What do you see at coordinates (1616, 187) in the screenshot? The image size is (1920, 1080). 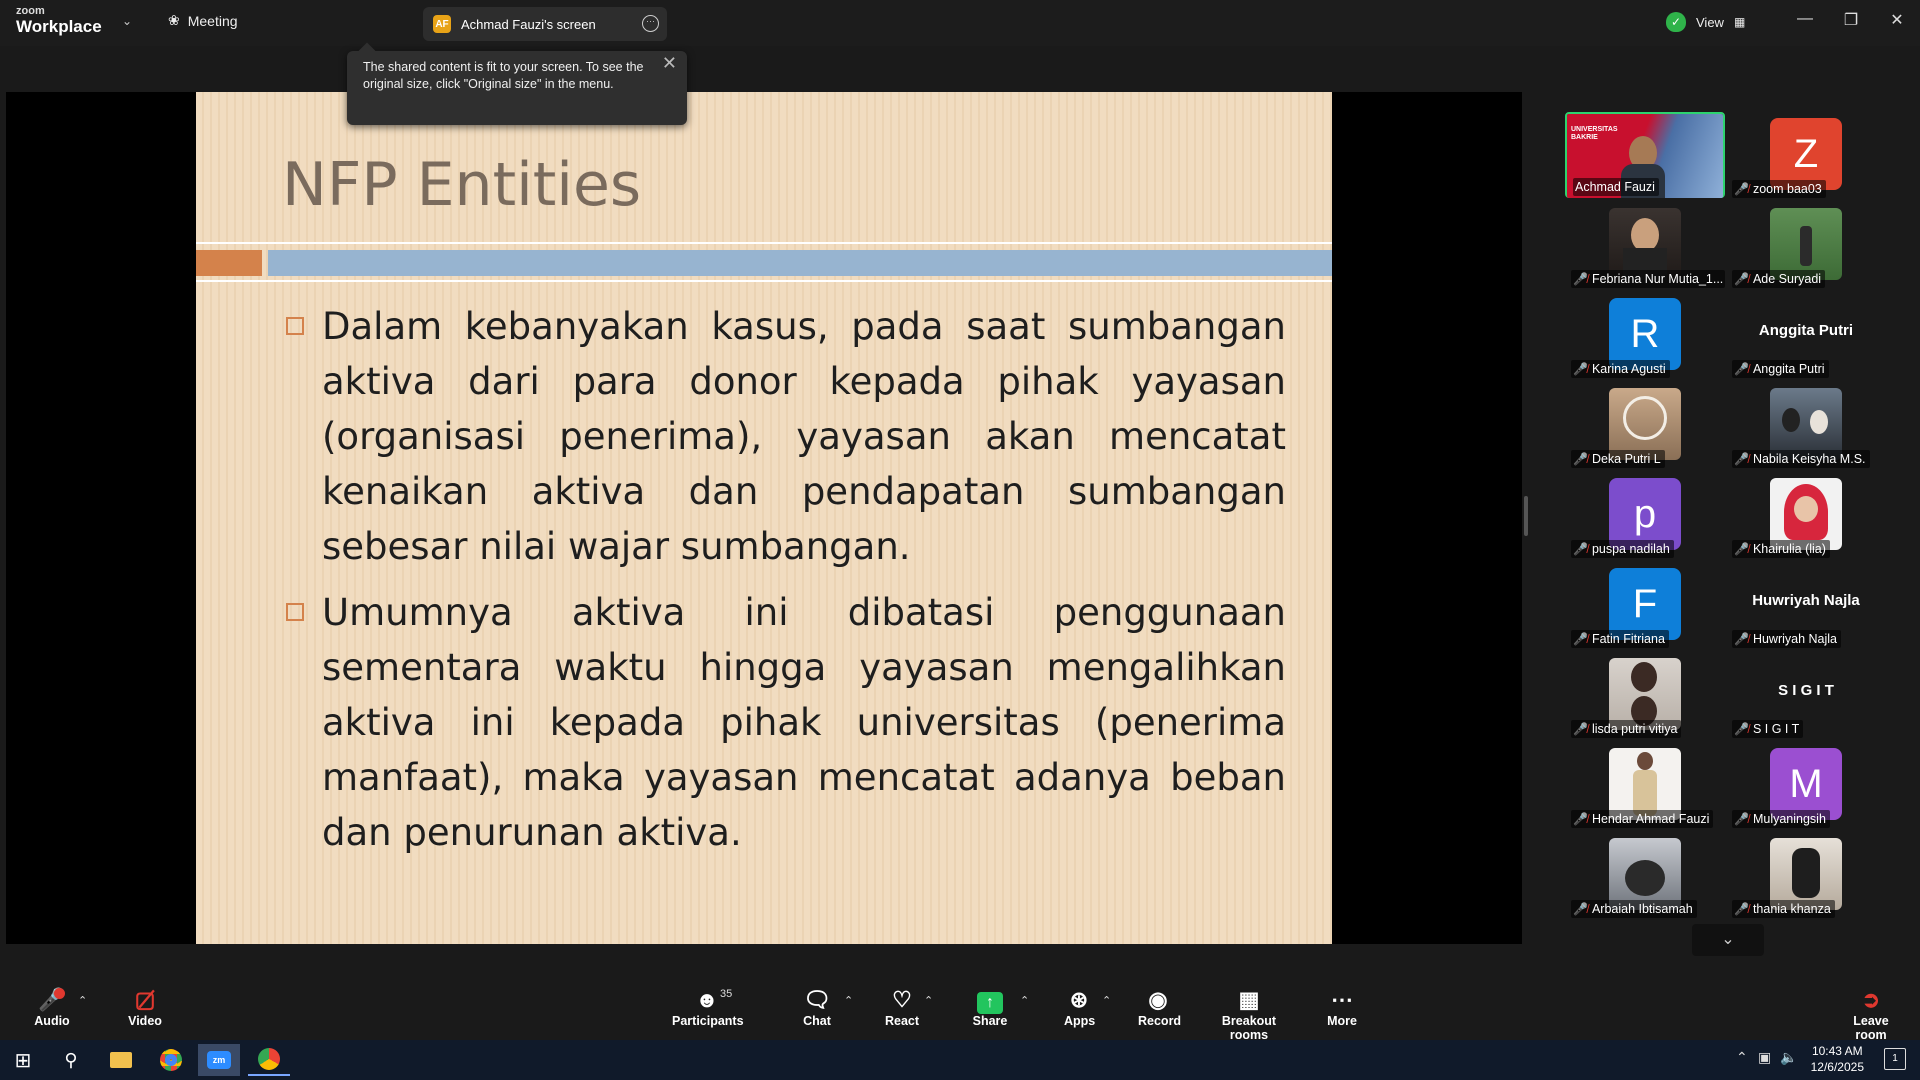 I see `participant-name-label: Achmad Fauzi` at bounding box center [1616, 187].